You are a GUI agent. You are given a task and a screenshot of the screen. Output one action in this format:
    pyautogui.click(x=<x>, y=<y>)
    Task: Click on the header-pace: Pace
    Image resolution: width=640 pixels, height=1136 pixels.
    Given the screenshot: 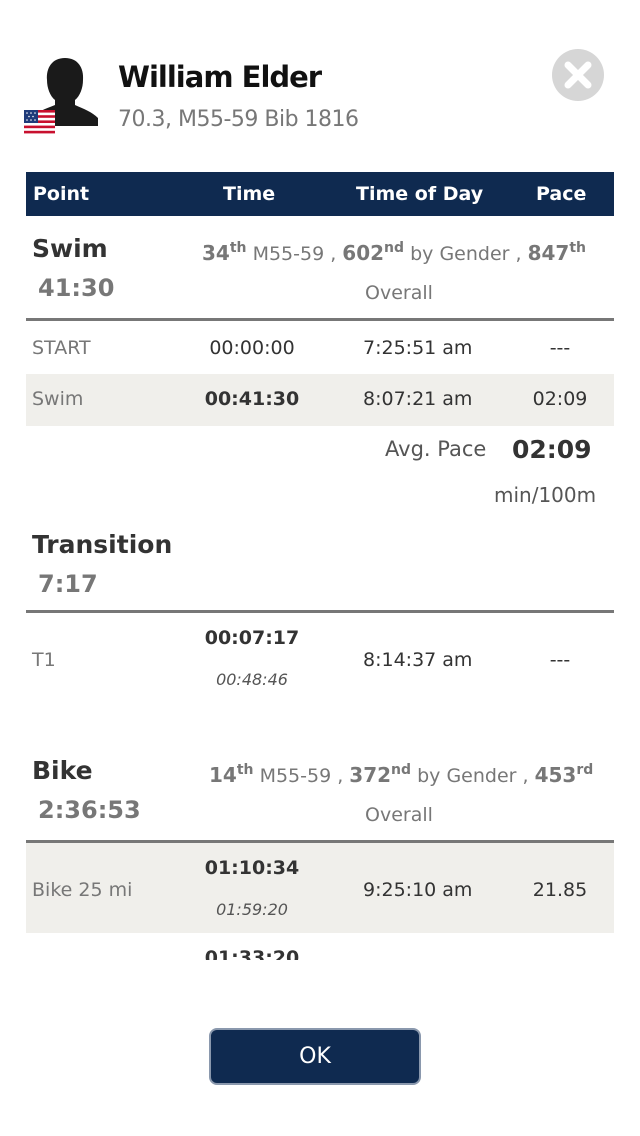 What is the action you would take?
    pyautogui.click(x=561, y=194)
    